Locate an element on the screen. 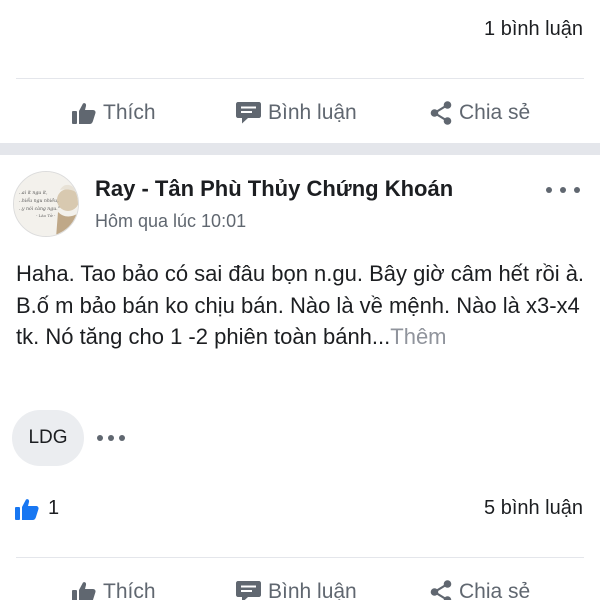 Image resolution: width=600 pixels, height=600 pixels. avatar-quote-line-3: ..y nói càng ngu." is located at coordinates (39, 208).